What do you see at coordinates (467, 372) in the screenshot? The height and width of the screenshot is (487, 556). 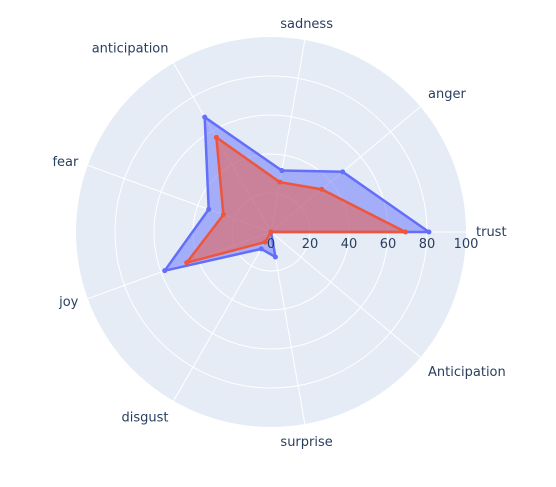 I see `category-label: Anticipation` at bounding box center [467, 372].